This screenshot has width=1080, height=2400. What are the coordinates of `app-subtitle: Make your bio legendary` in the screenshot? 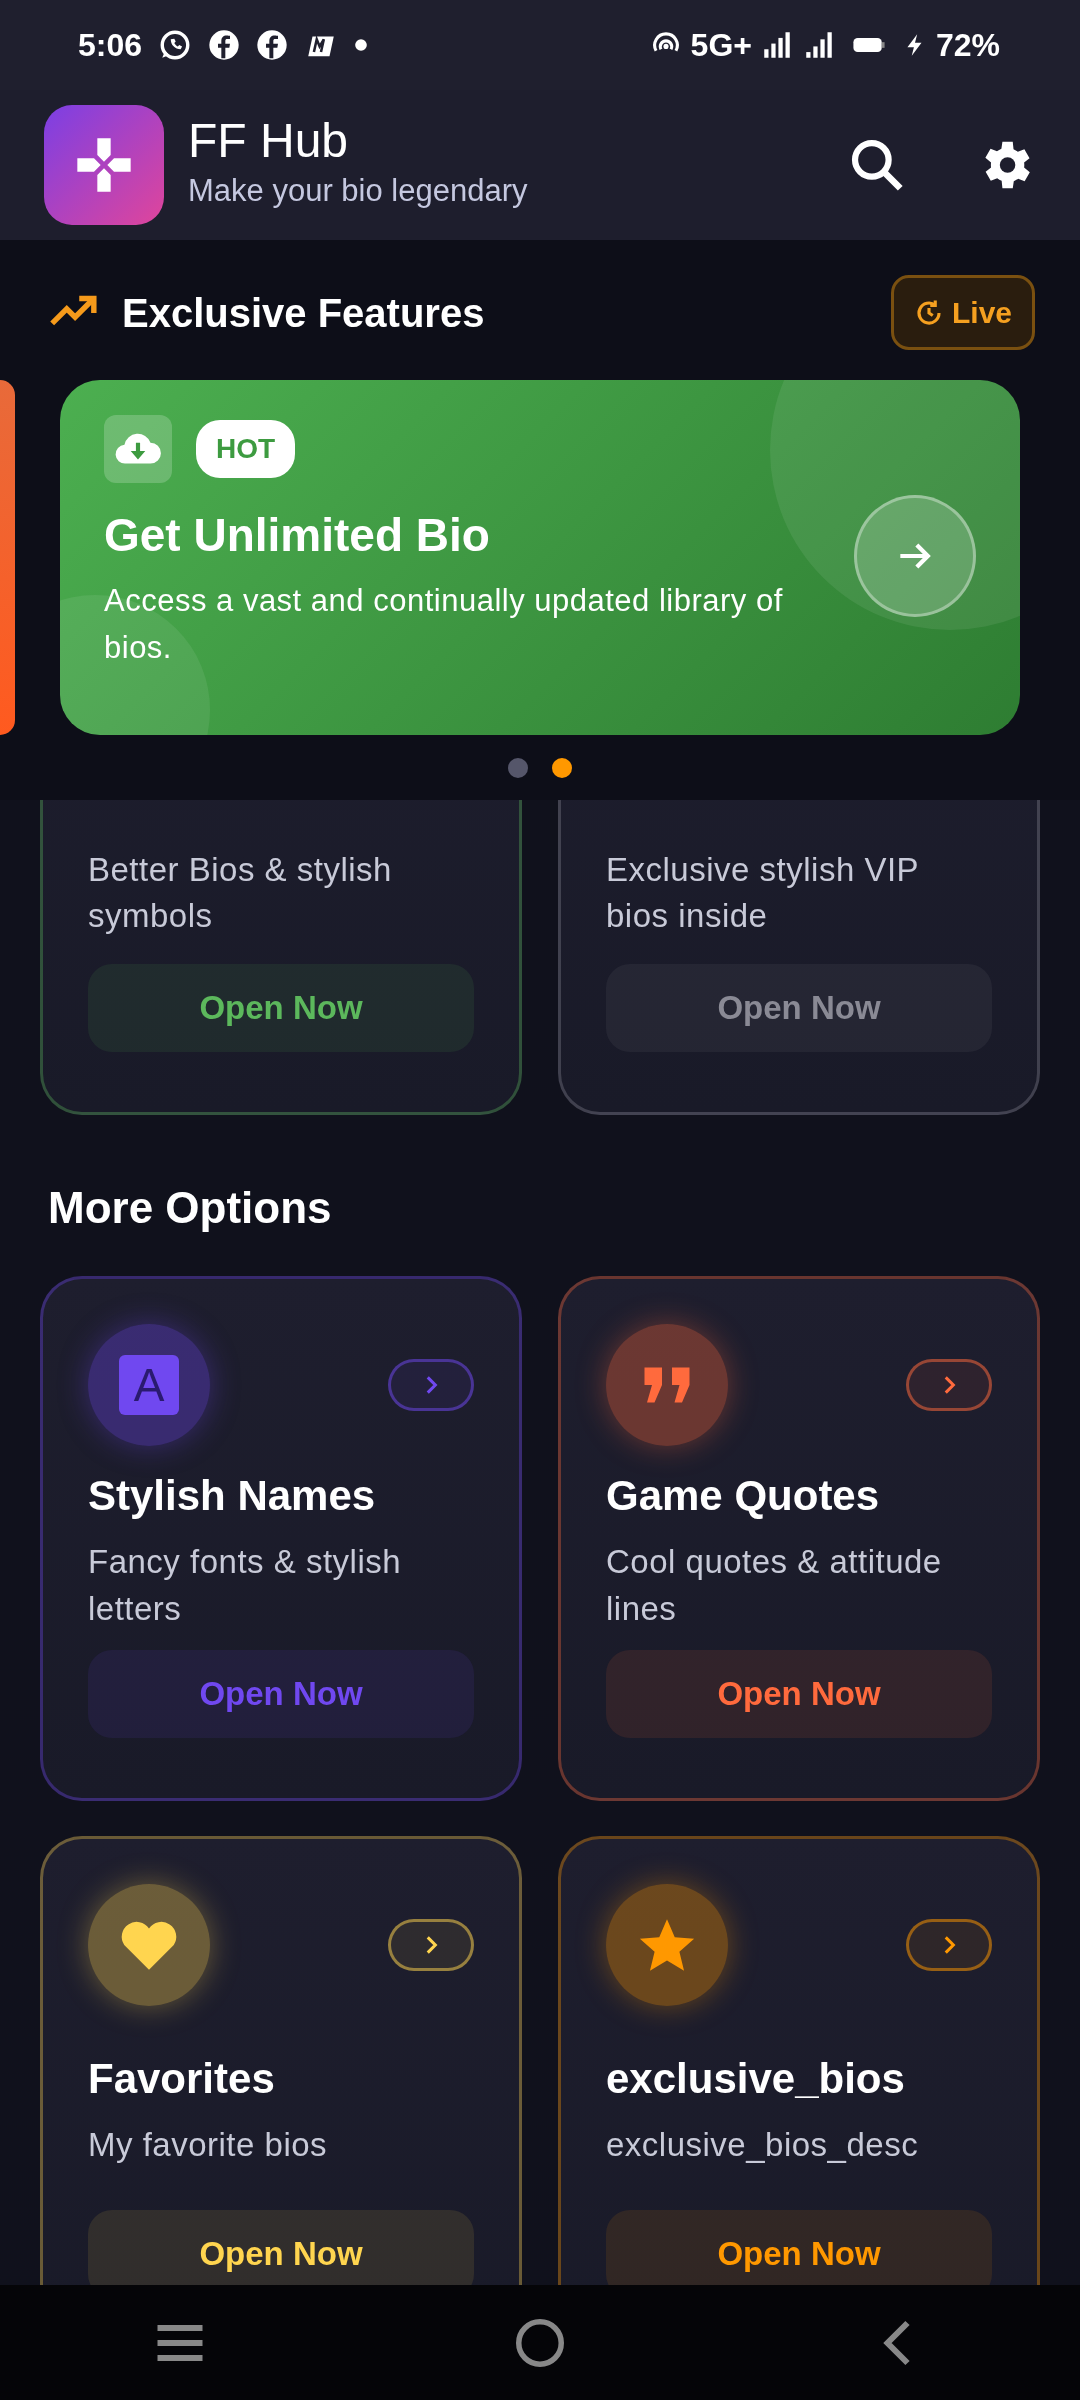 It's located at (358, 191).